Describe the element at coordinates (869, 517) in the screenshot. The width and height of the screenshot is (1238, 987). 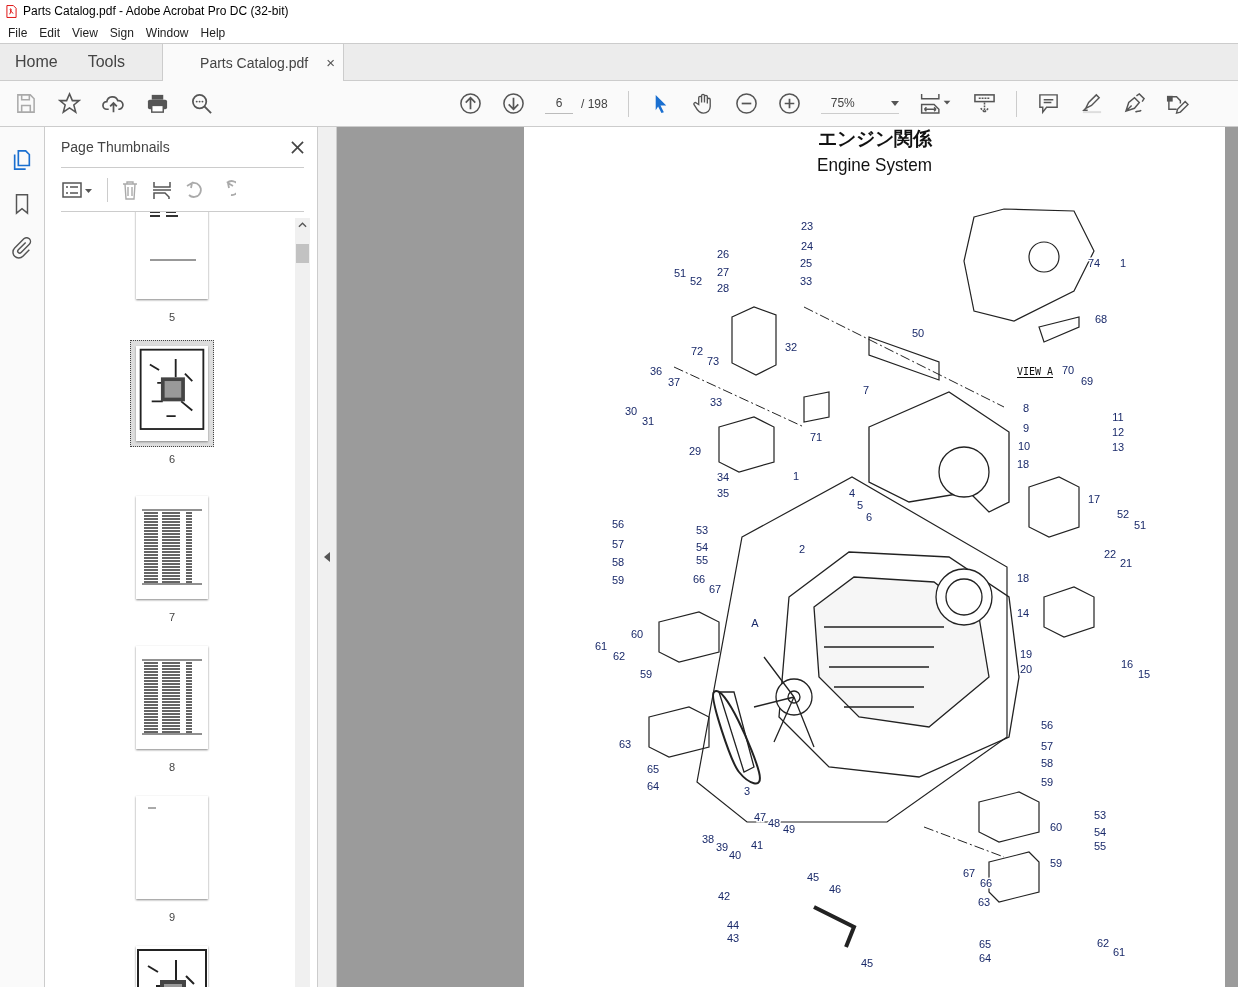
I see `part-number-label: 6` at that location.